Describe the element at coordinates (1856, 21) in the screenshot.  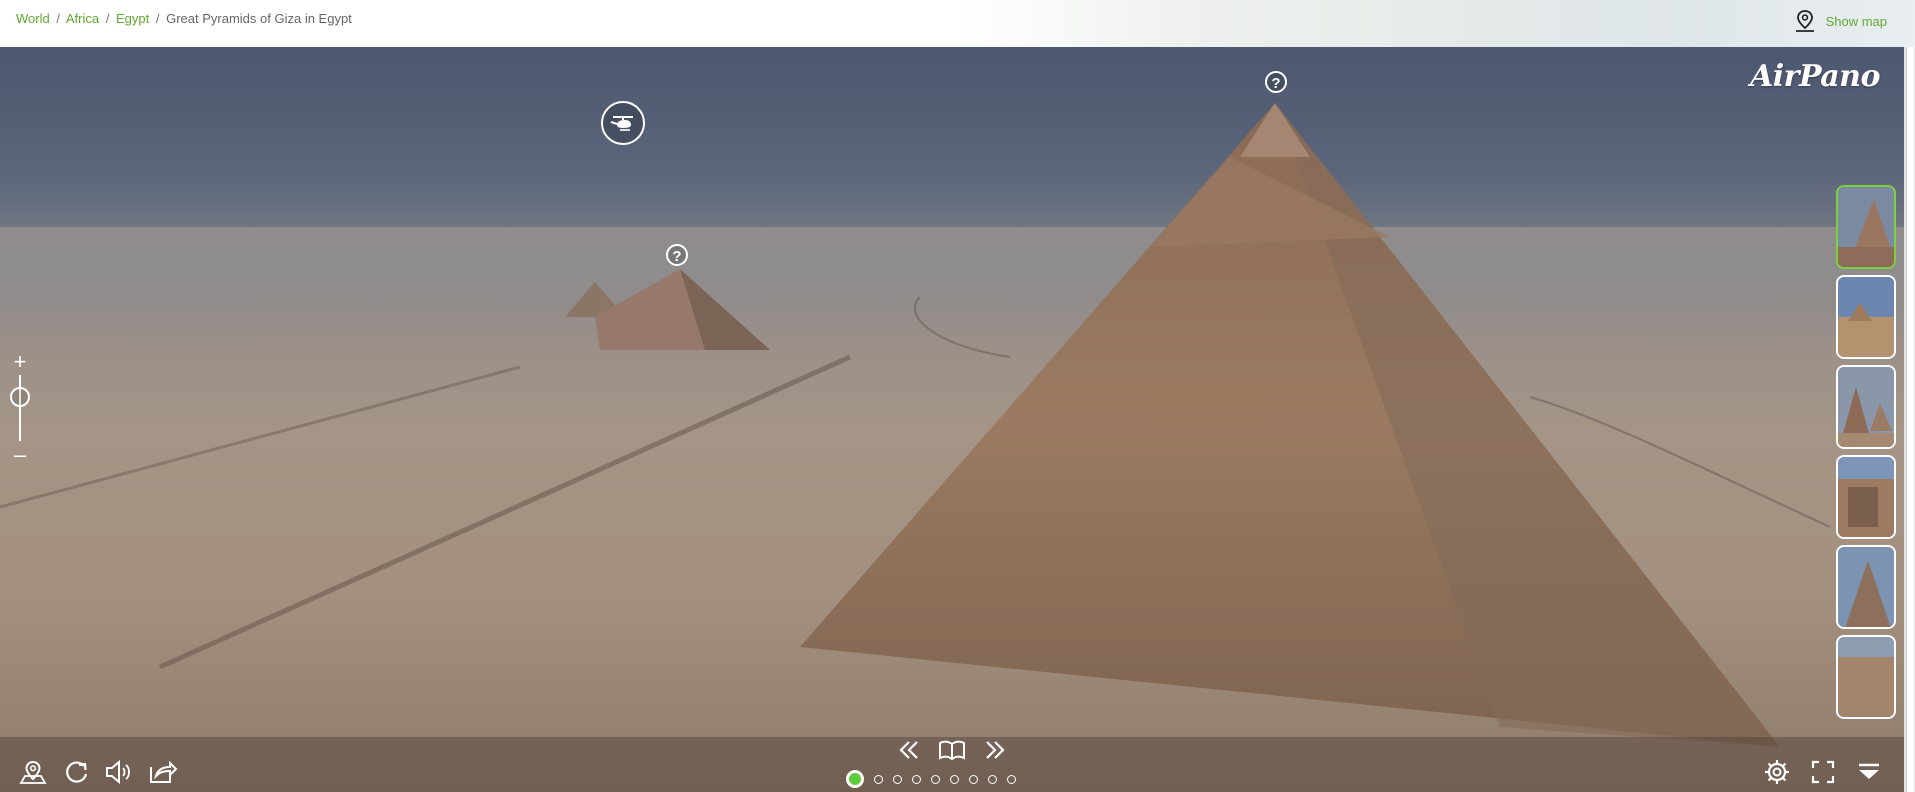
I see `show-map-label: Show map` at that location.